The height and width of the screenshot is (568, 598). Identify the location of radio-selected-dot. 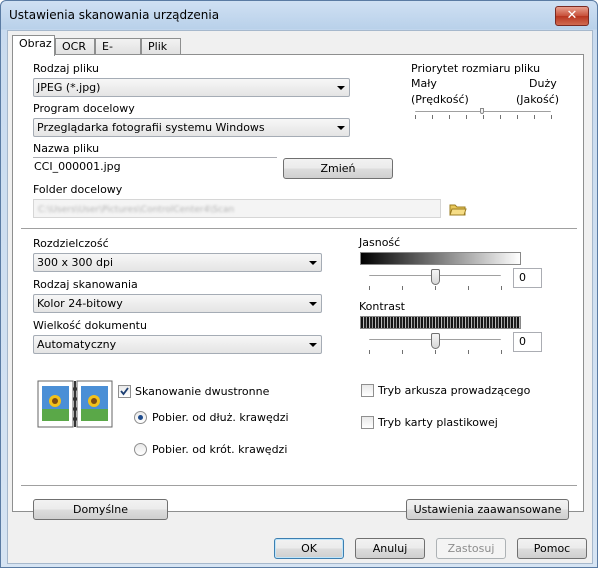
(140, 417).